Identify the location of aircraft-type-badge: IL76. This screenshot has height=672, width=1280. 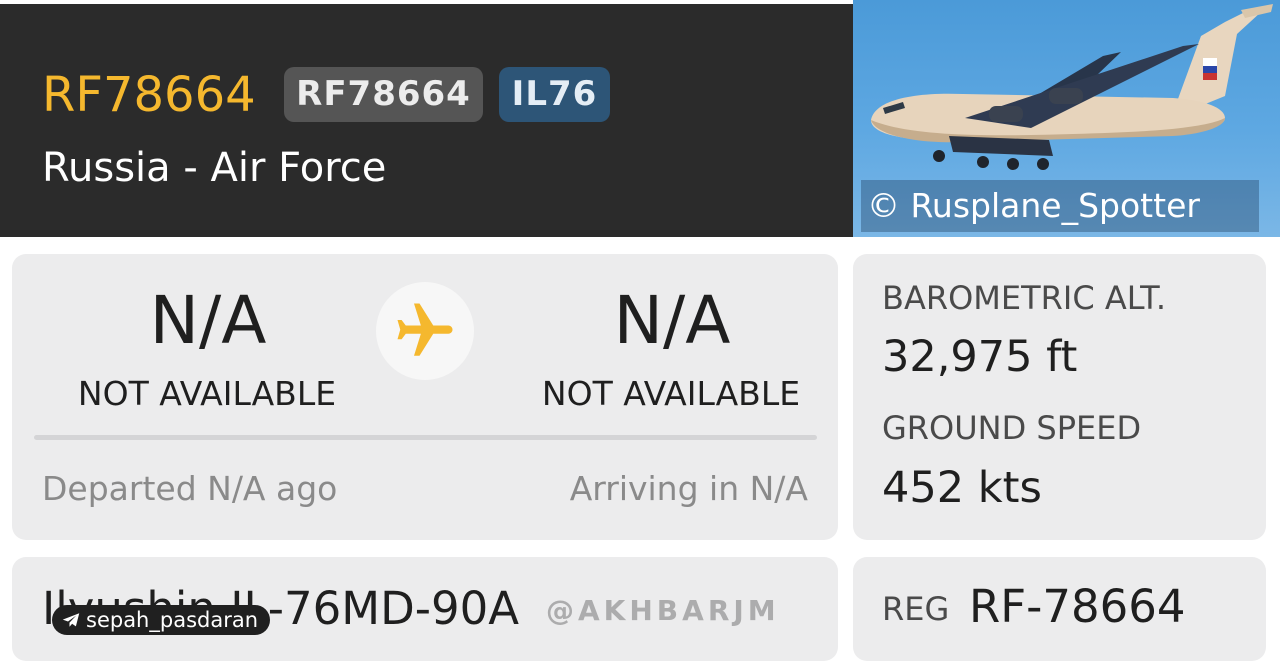
(554, 94).